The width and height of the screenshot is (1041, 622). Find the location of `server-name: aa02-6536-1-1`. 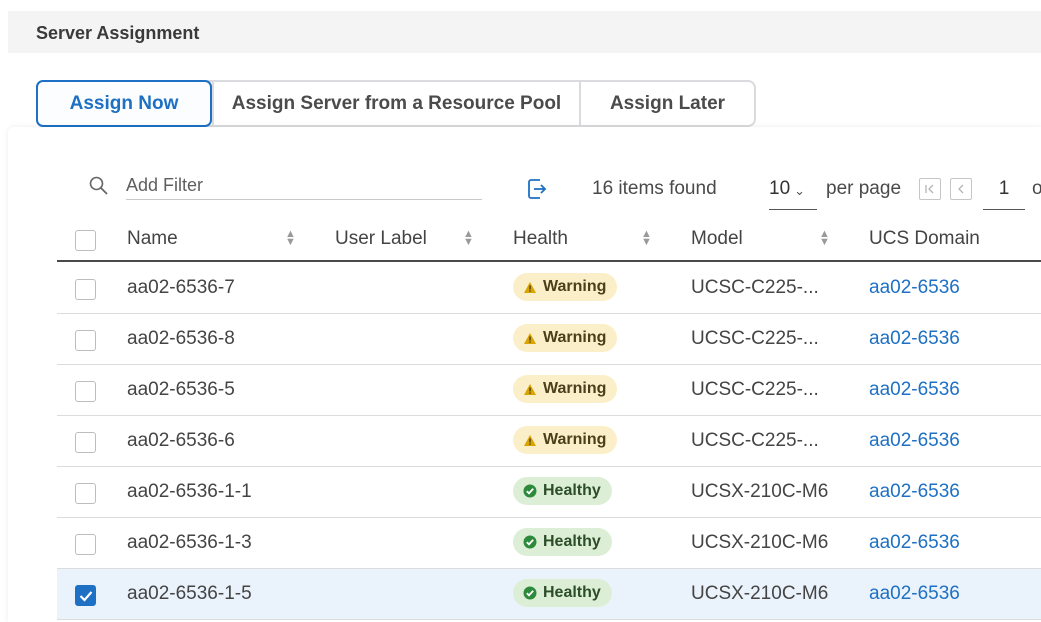

server-name: aa02-6536-1-1 is located at coordinates (189, 491).